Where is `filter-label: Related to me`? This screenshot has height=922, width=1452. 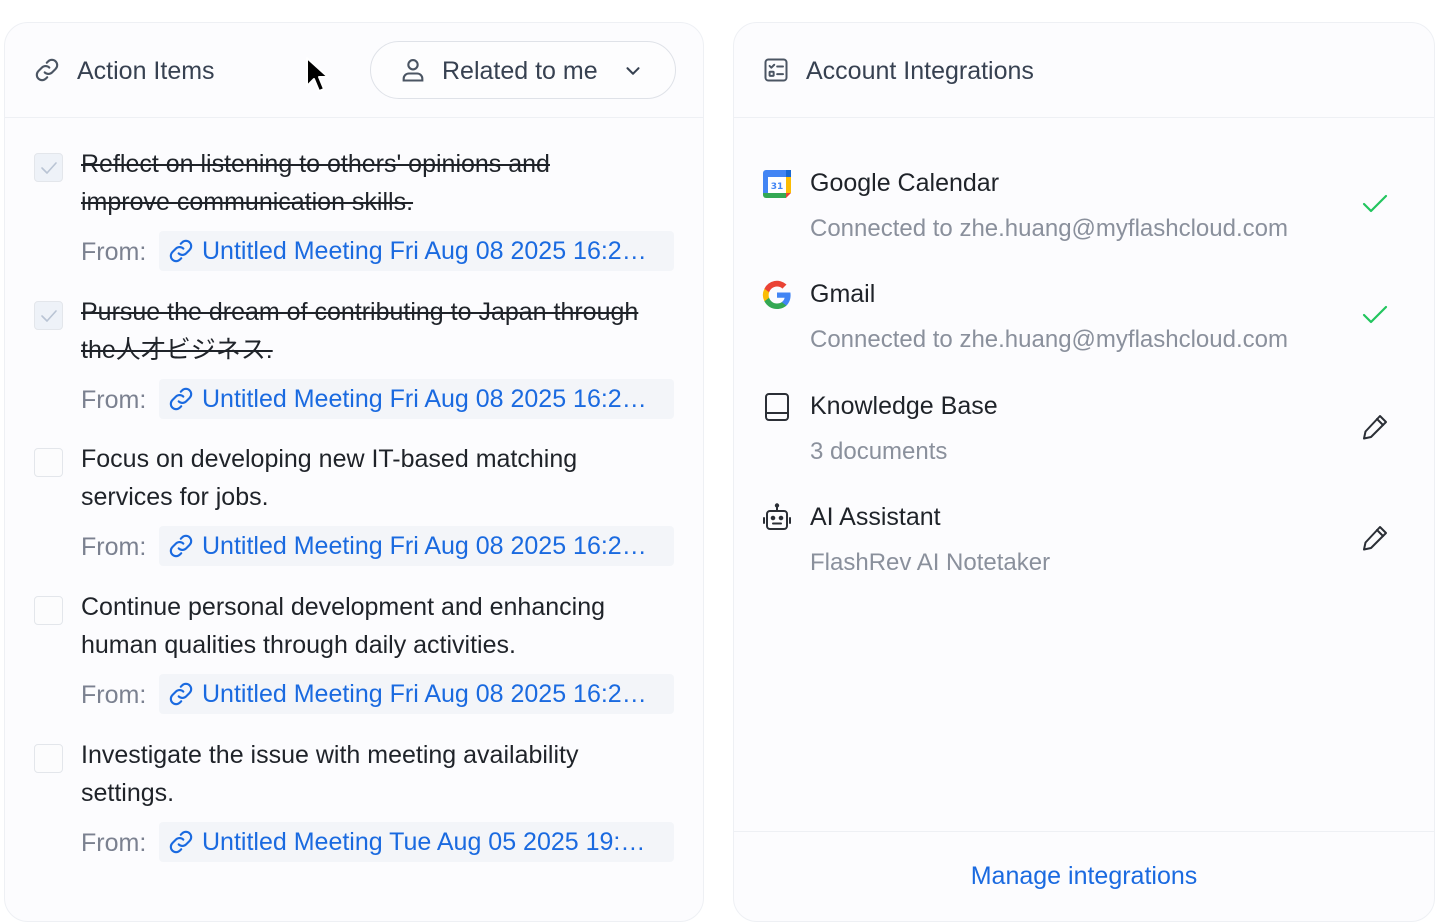
filter-label: Related to me is located at coordinates (520, 71).